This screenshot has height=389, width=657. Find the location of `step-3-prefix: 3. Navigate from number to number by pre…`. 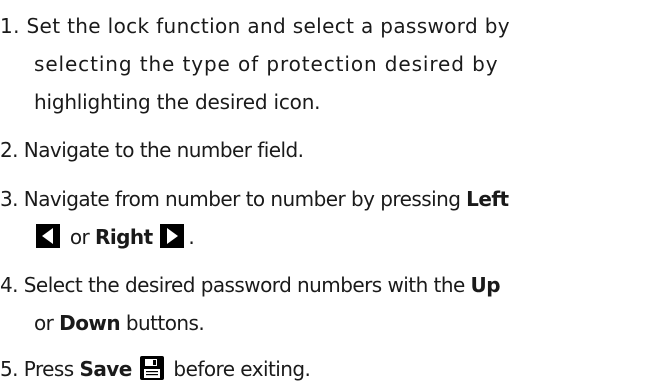

step-3-prefix: 3. Navigate from number to number by pre… is located at coordinates (233, 199).